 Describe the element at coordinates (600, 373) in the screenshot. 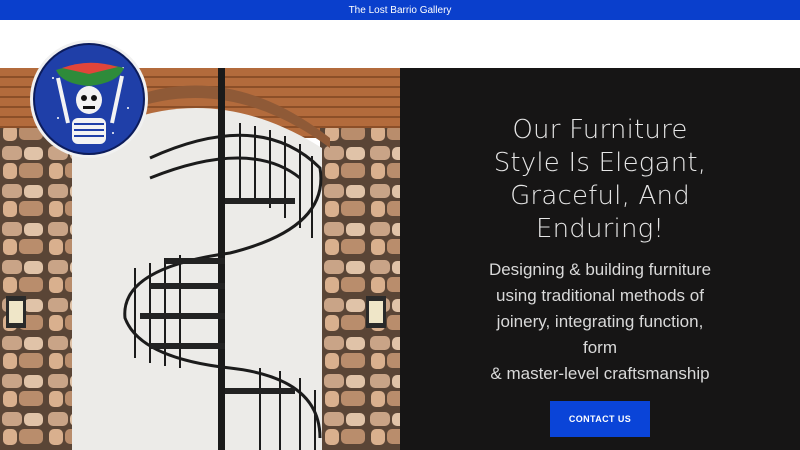

I see `hero-subtitle-line: & master-level craftsmanship` at that location.